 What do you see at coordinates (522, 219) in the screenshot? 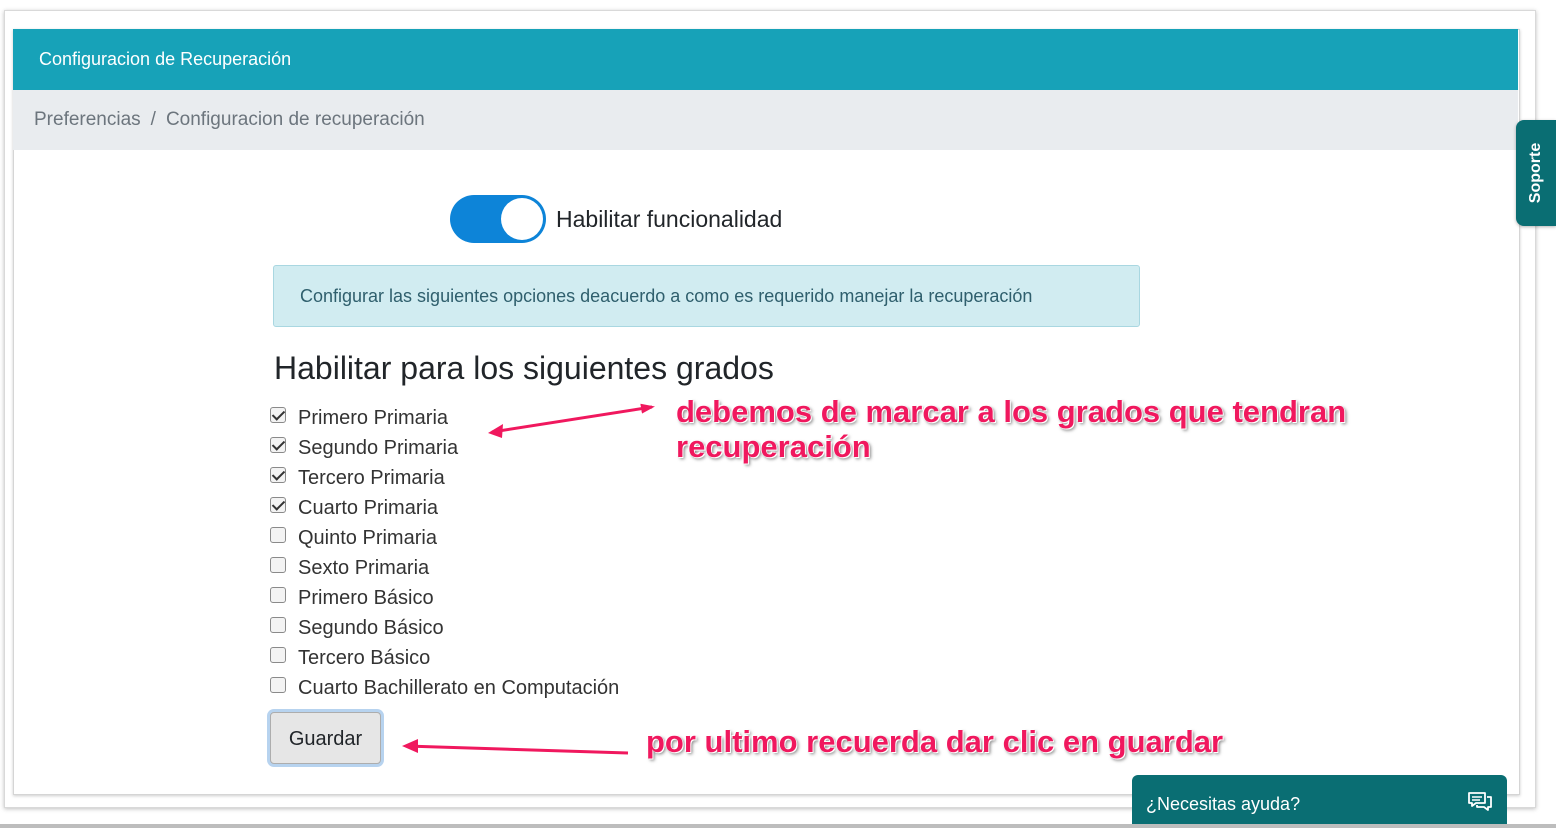
I see `toggle-knob` at bounding box center [522, 219].